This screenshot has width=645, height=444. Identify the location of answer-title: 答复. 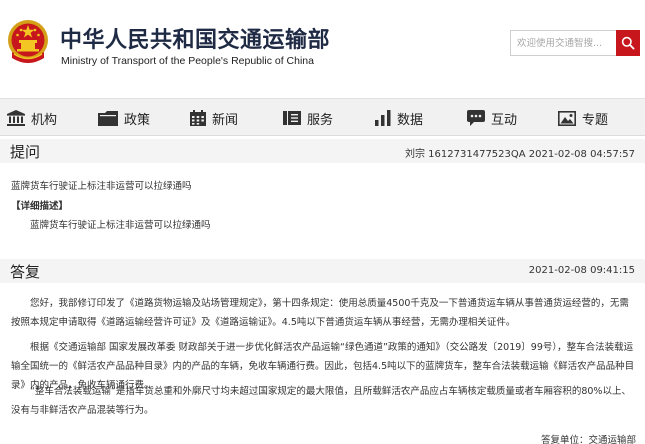
(25, 272).